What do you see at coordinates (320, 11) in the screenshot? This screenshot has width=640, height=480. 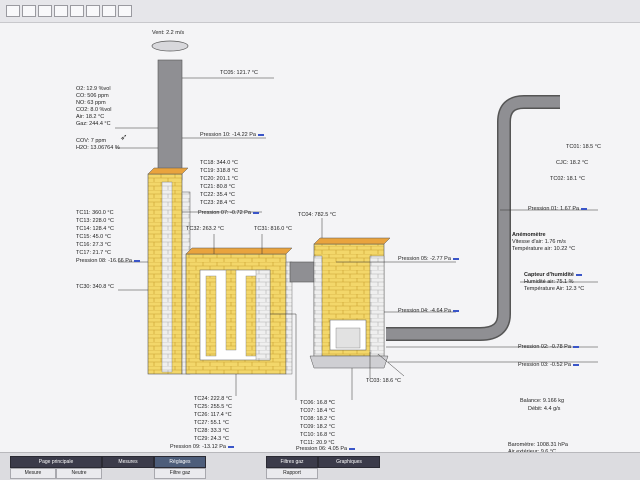 I see `top-bar` at bounding box center [320, 11].